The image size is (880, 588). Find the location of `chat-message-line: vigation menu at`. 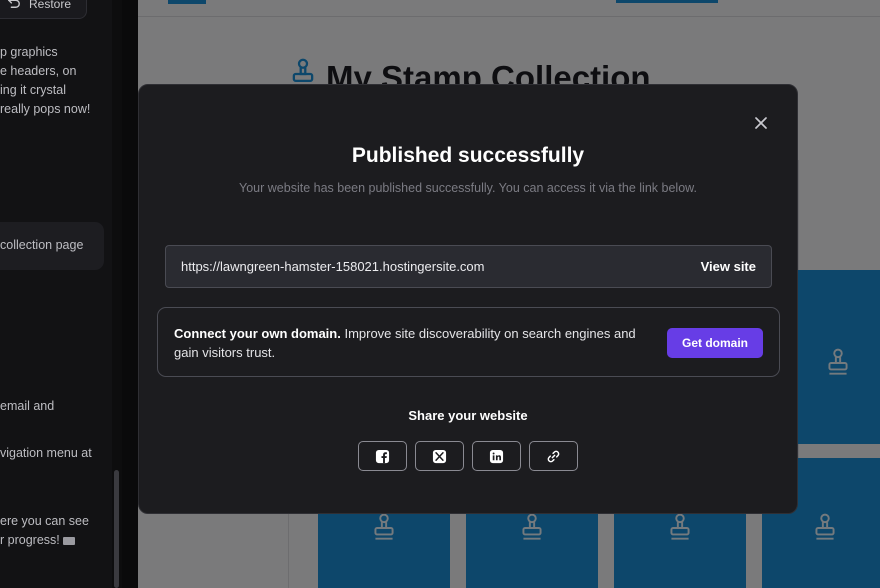

chat-message-line: vigation menu at is located at coordinates (46, 453).